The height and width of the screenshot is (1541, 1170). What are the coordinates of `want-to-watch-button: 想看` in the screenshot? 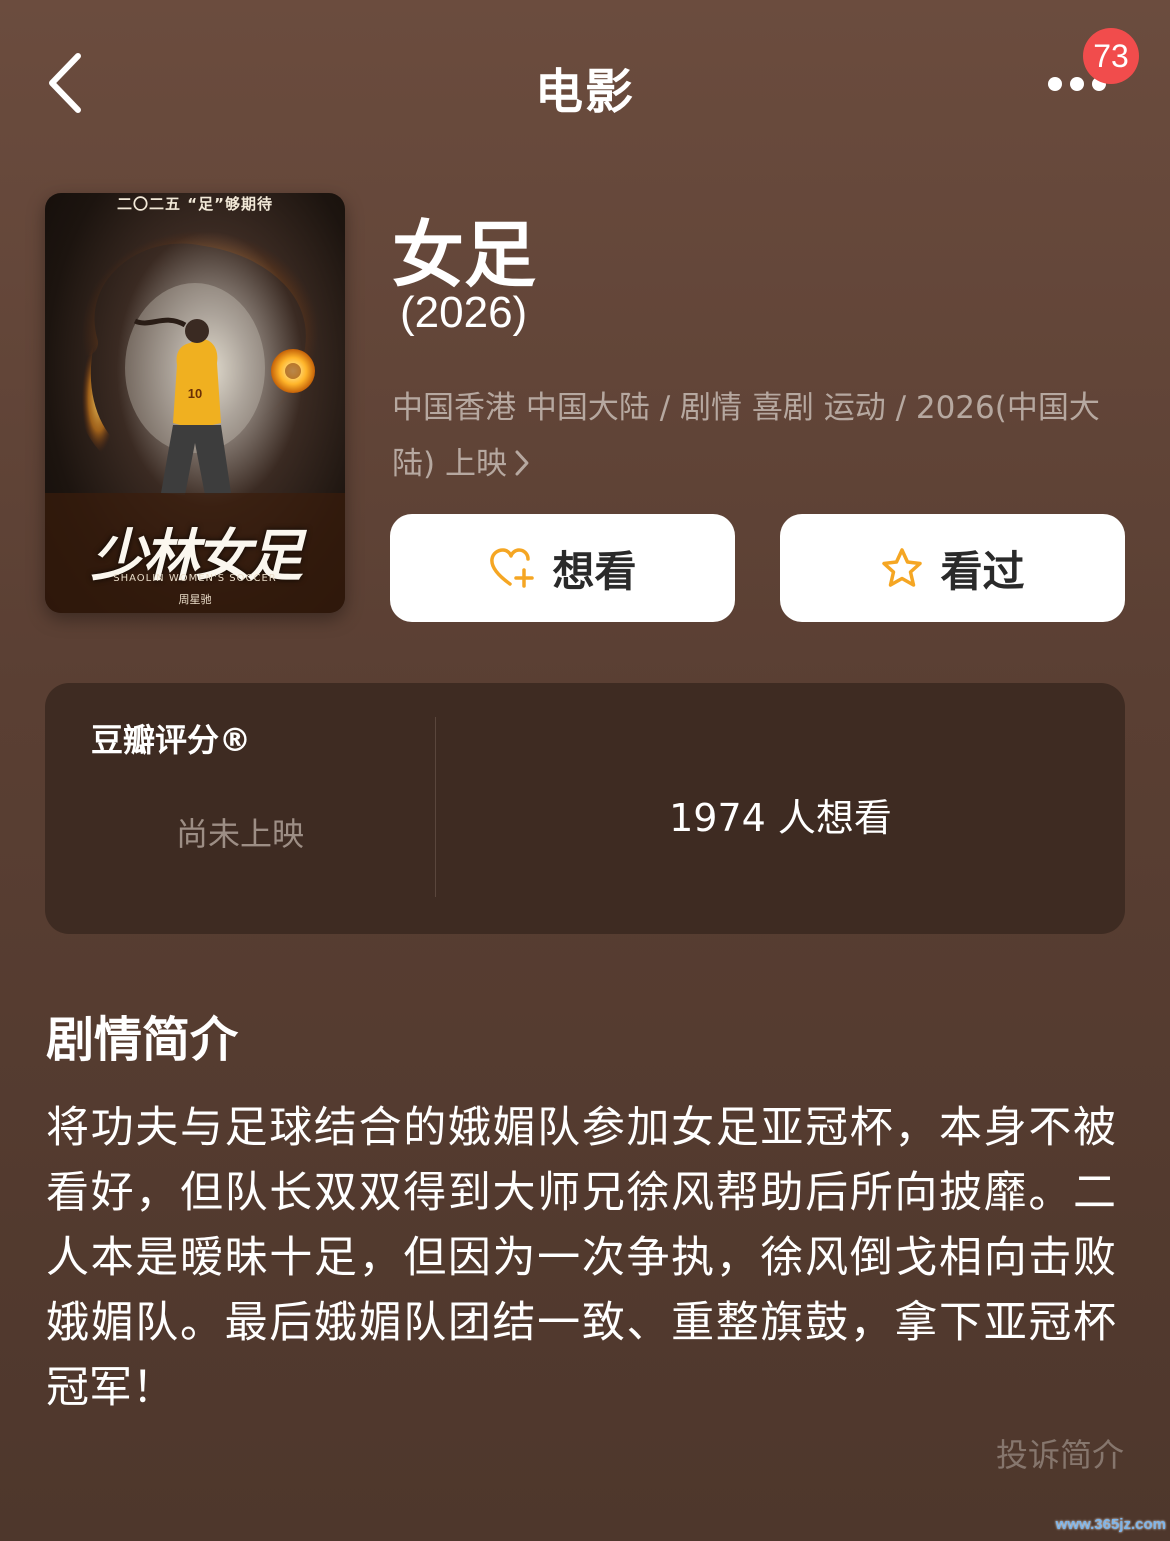 It's located at (562, 568).